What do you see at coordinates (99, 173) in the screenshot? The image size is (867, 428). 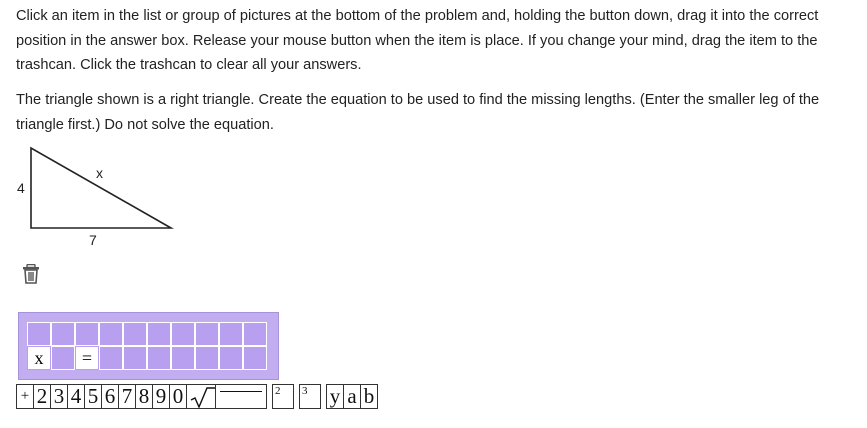 I see `label-hypotenuse: x` at bounding box center [99, 173].